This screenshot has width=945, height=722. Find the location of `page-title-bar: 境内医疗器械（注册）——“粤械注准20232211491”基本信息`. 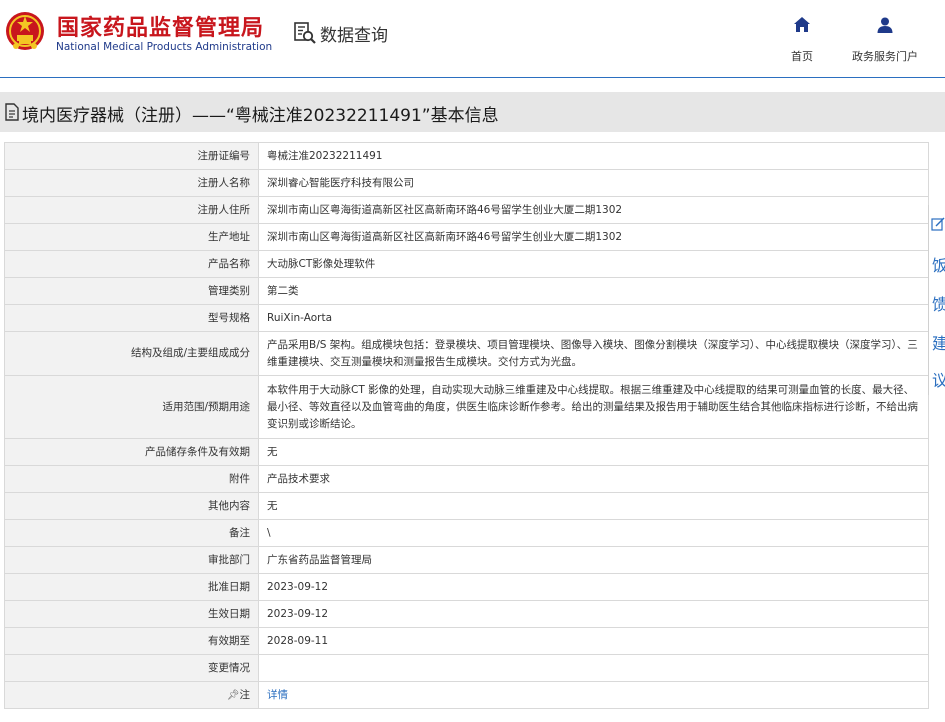

page-title-bar: 境内医疗器械（注册）——“粤械注准20232211491”基本信息 is located at coordinates (472, 112).